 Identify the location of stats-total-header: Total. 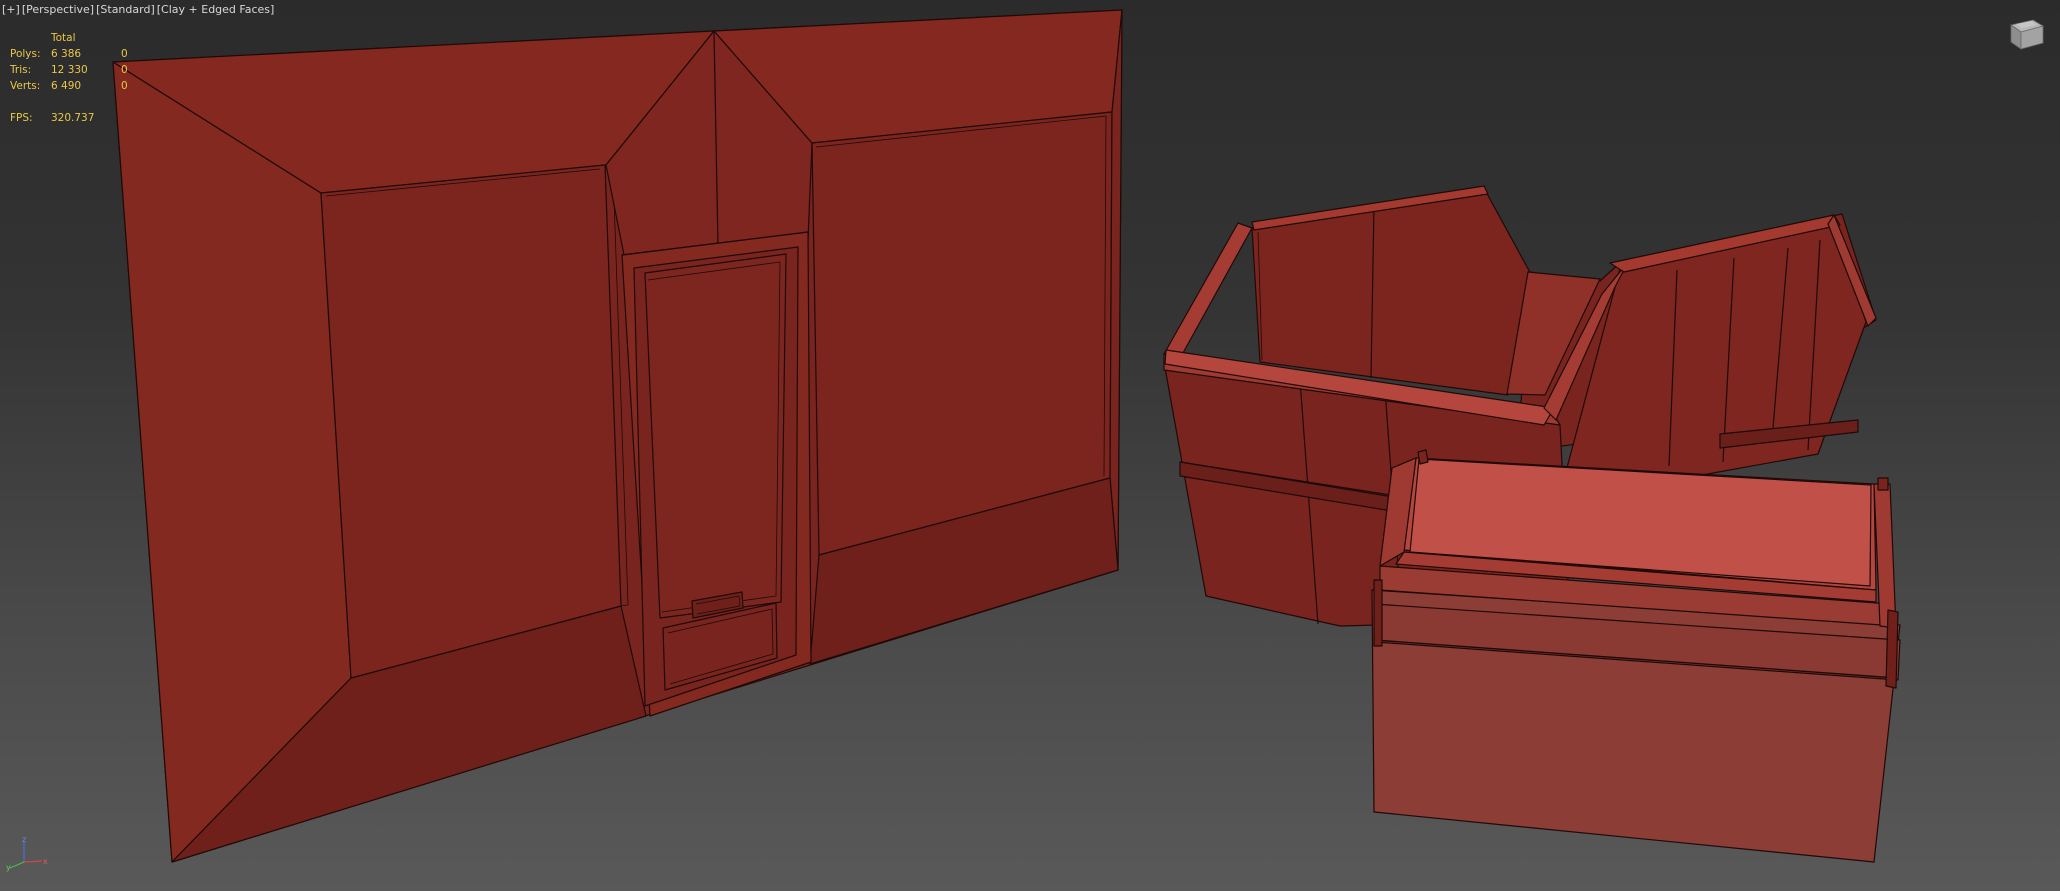
(63, 38).